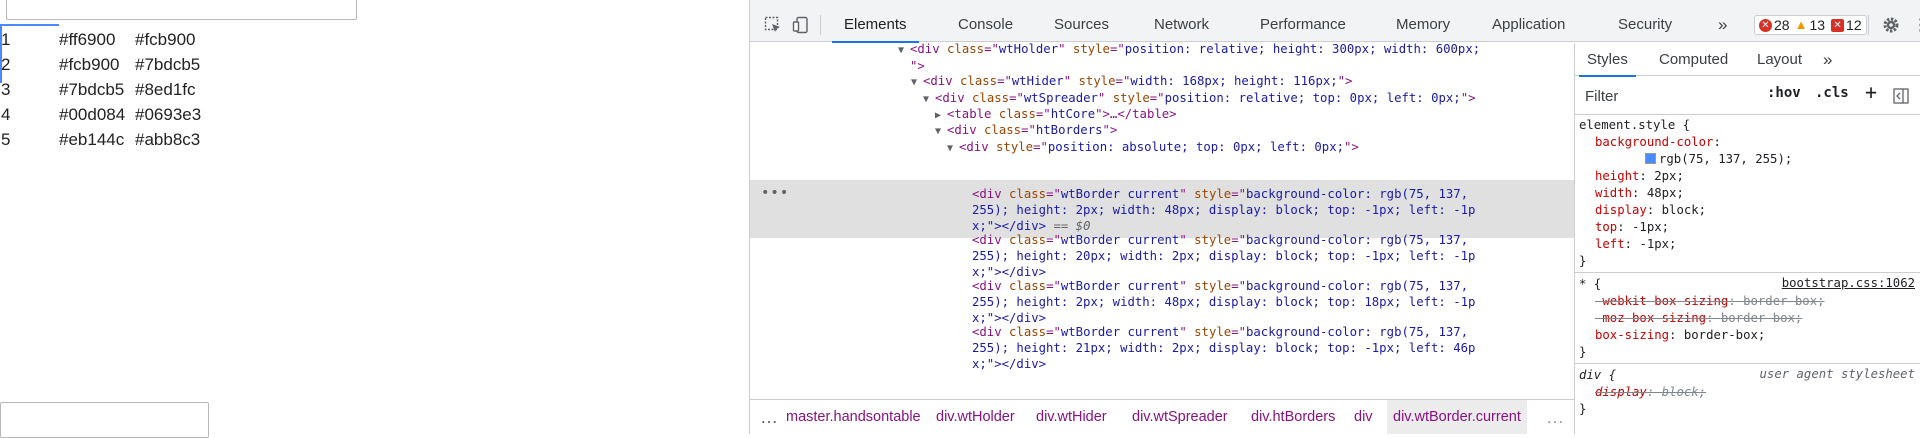 Image resolution: width=1920 pixels, height=438 pixels. I want to click on cell-color-b: #8ed1fc, so click(165, 89).